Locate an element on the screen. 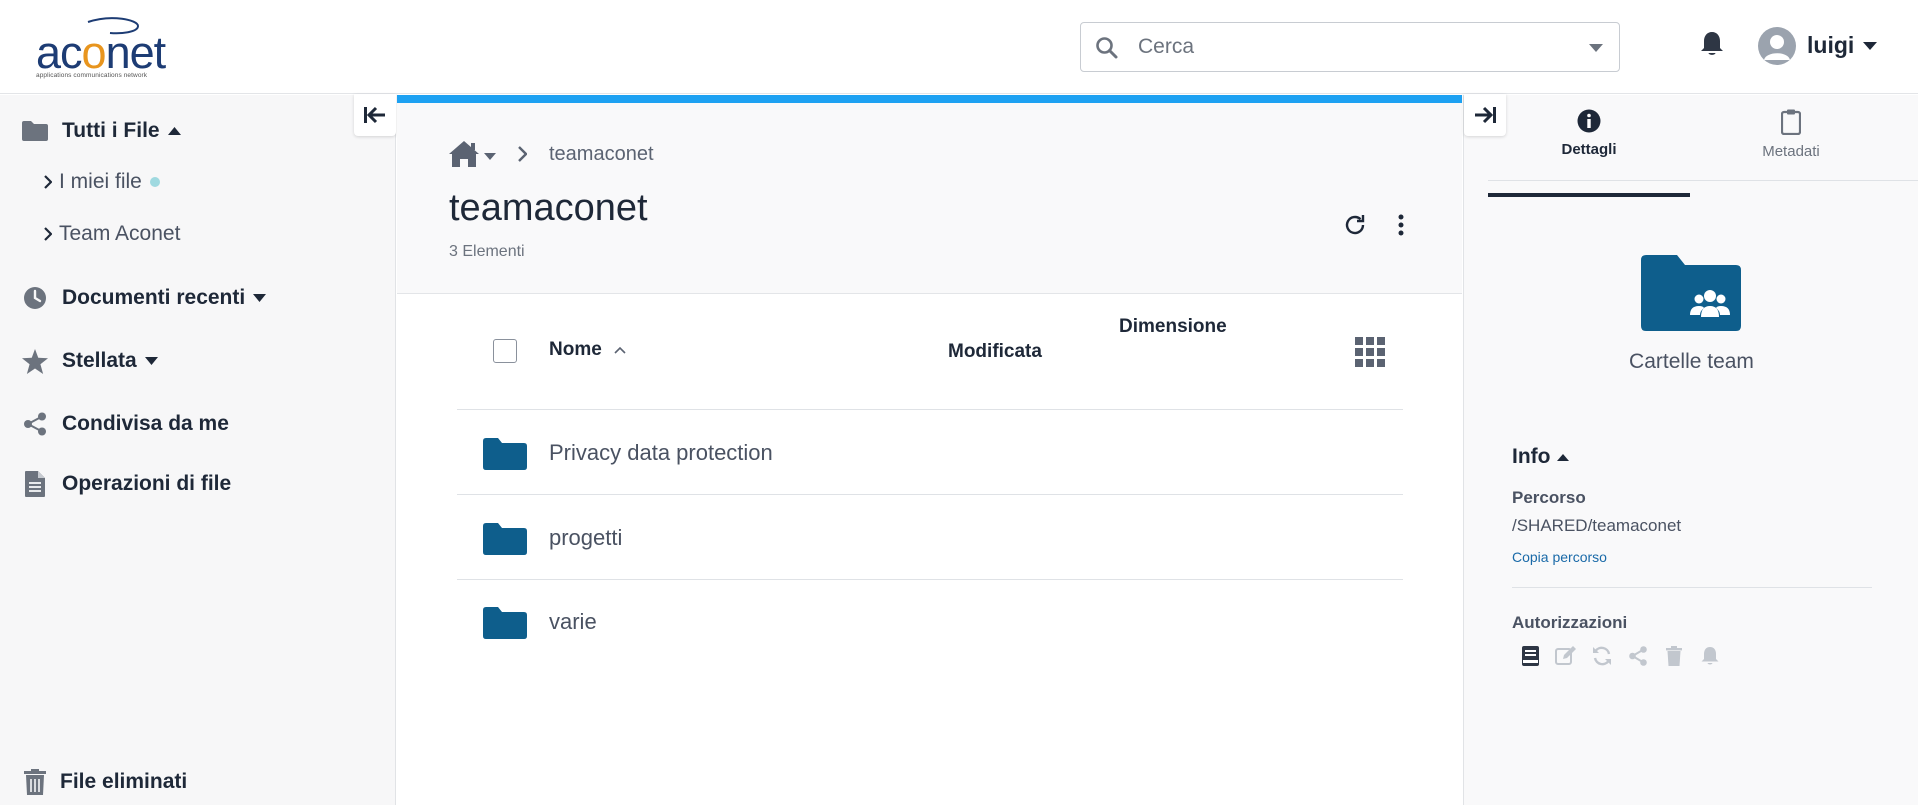  bell-icon is located at coordinates (1712, 44).